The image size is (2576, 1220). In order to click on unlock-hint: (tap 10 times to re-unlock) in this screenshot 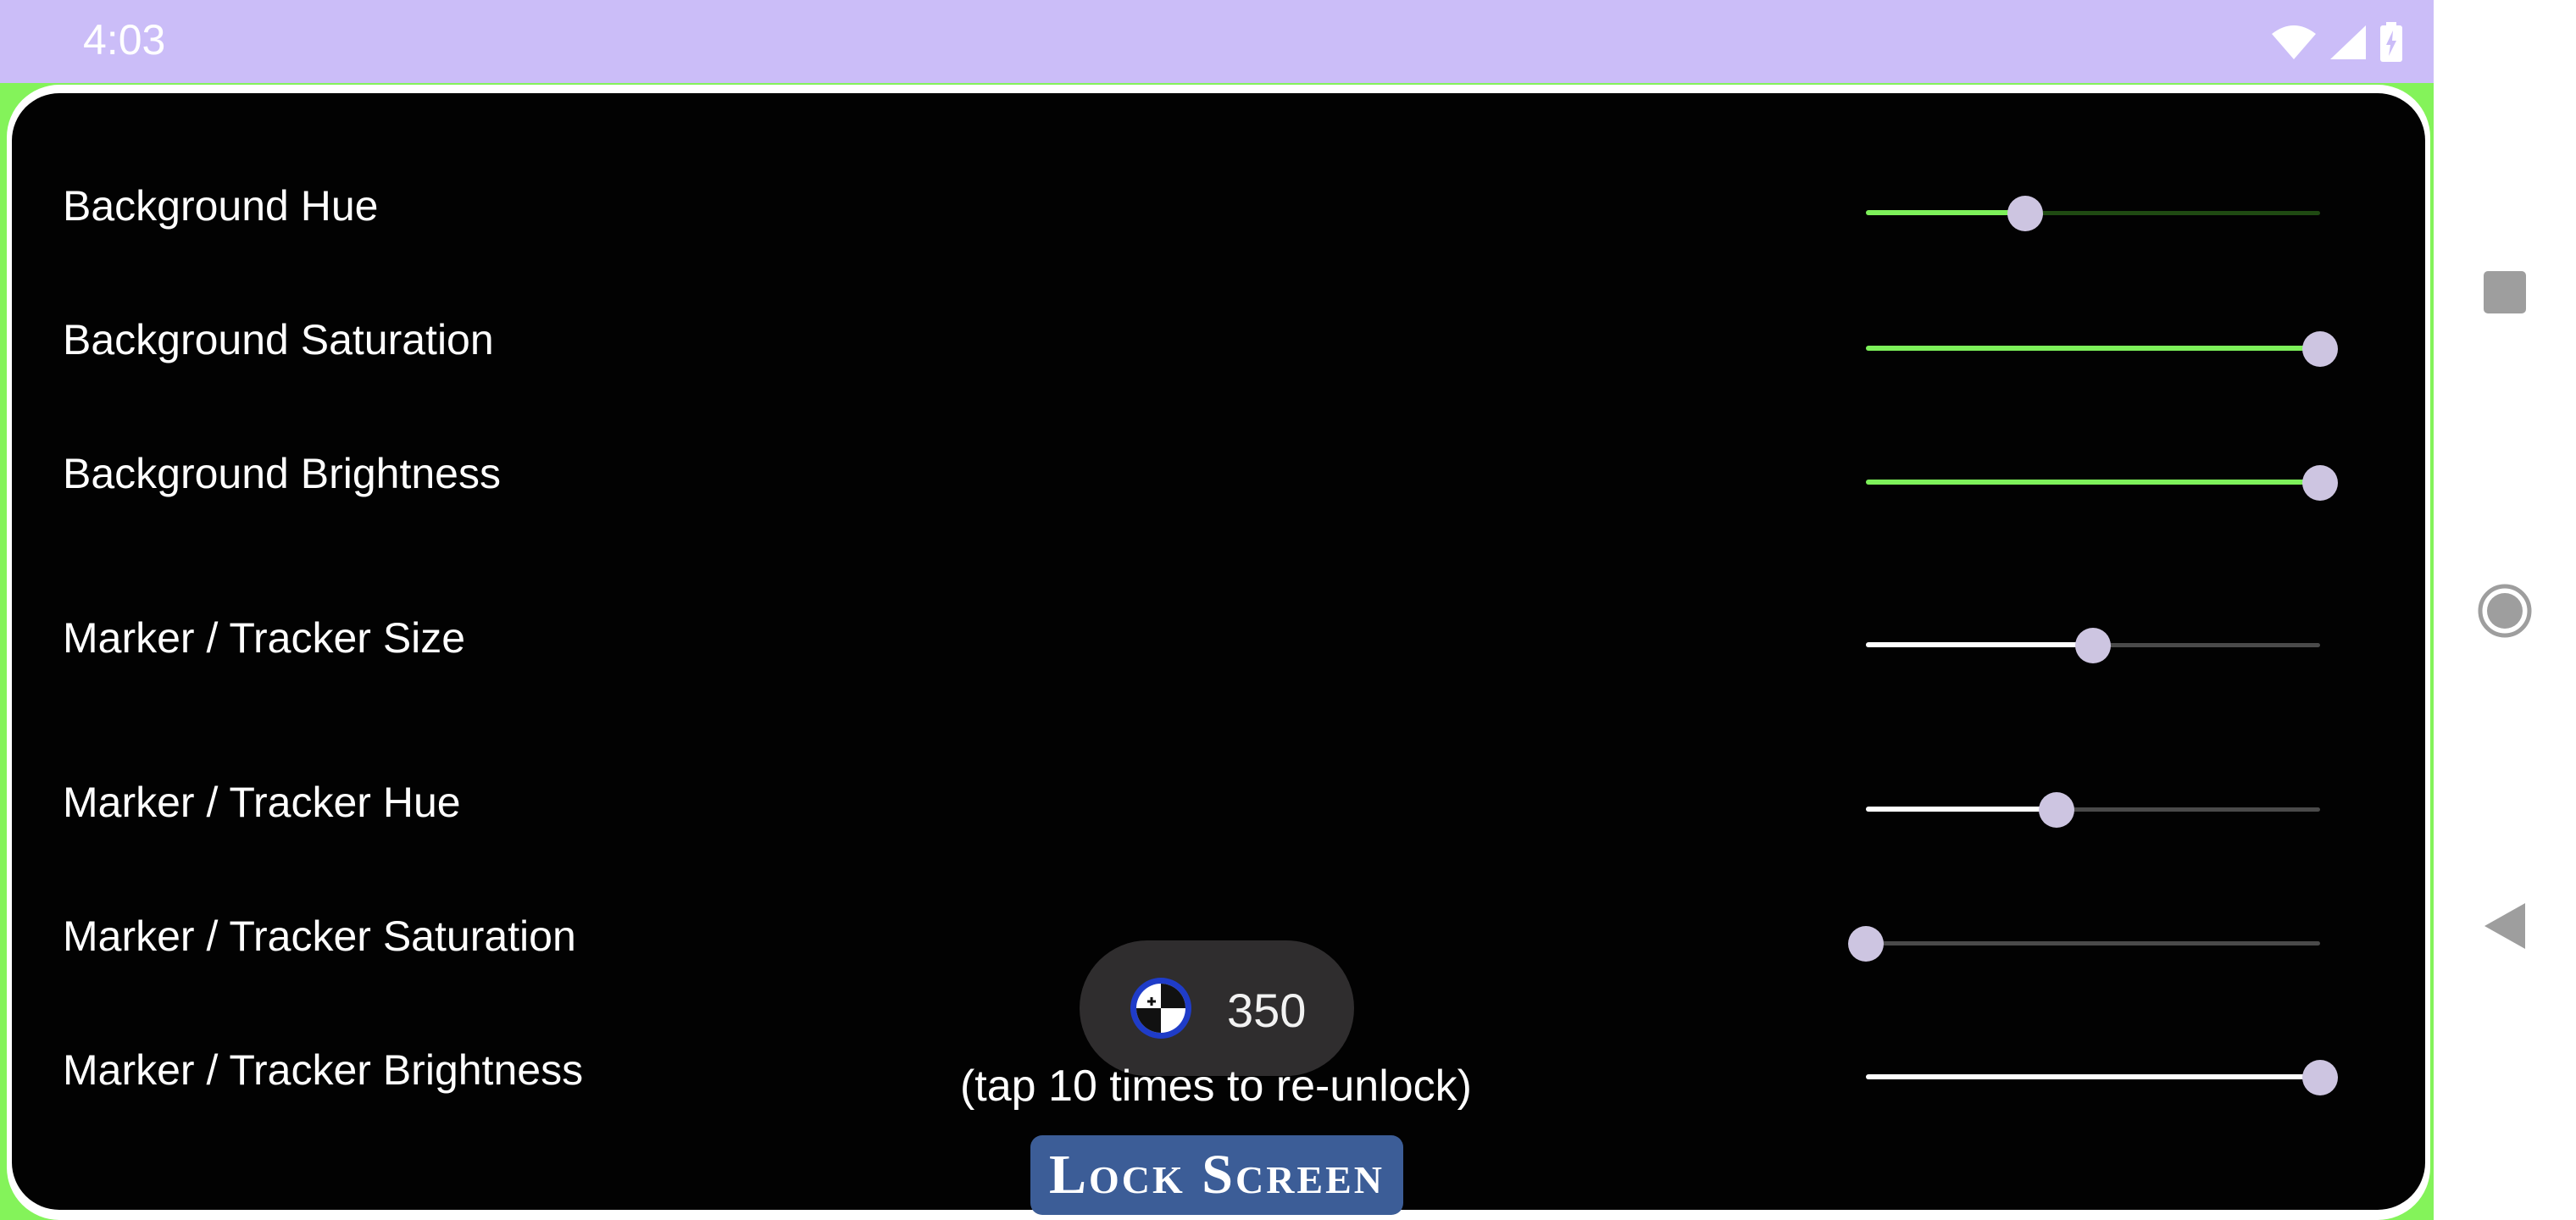, I will do `click(1216, 1086)`.